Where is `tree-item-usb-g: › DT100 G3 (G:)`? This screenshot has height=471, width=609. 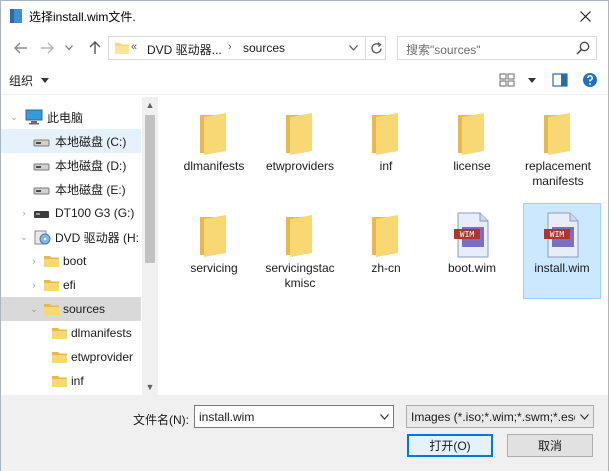 tree-item-usb-g: › DT100 G3 (G:) is located at coordinates (71, 213).